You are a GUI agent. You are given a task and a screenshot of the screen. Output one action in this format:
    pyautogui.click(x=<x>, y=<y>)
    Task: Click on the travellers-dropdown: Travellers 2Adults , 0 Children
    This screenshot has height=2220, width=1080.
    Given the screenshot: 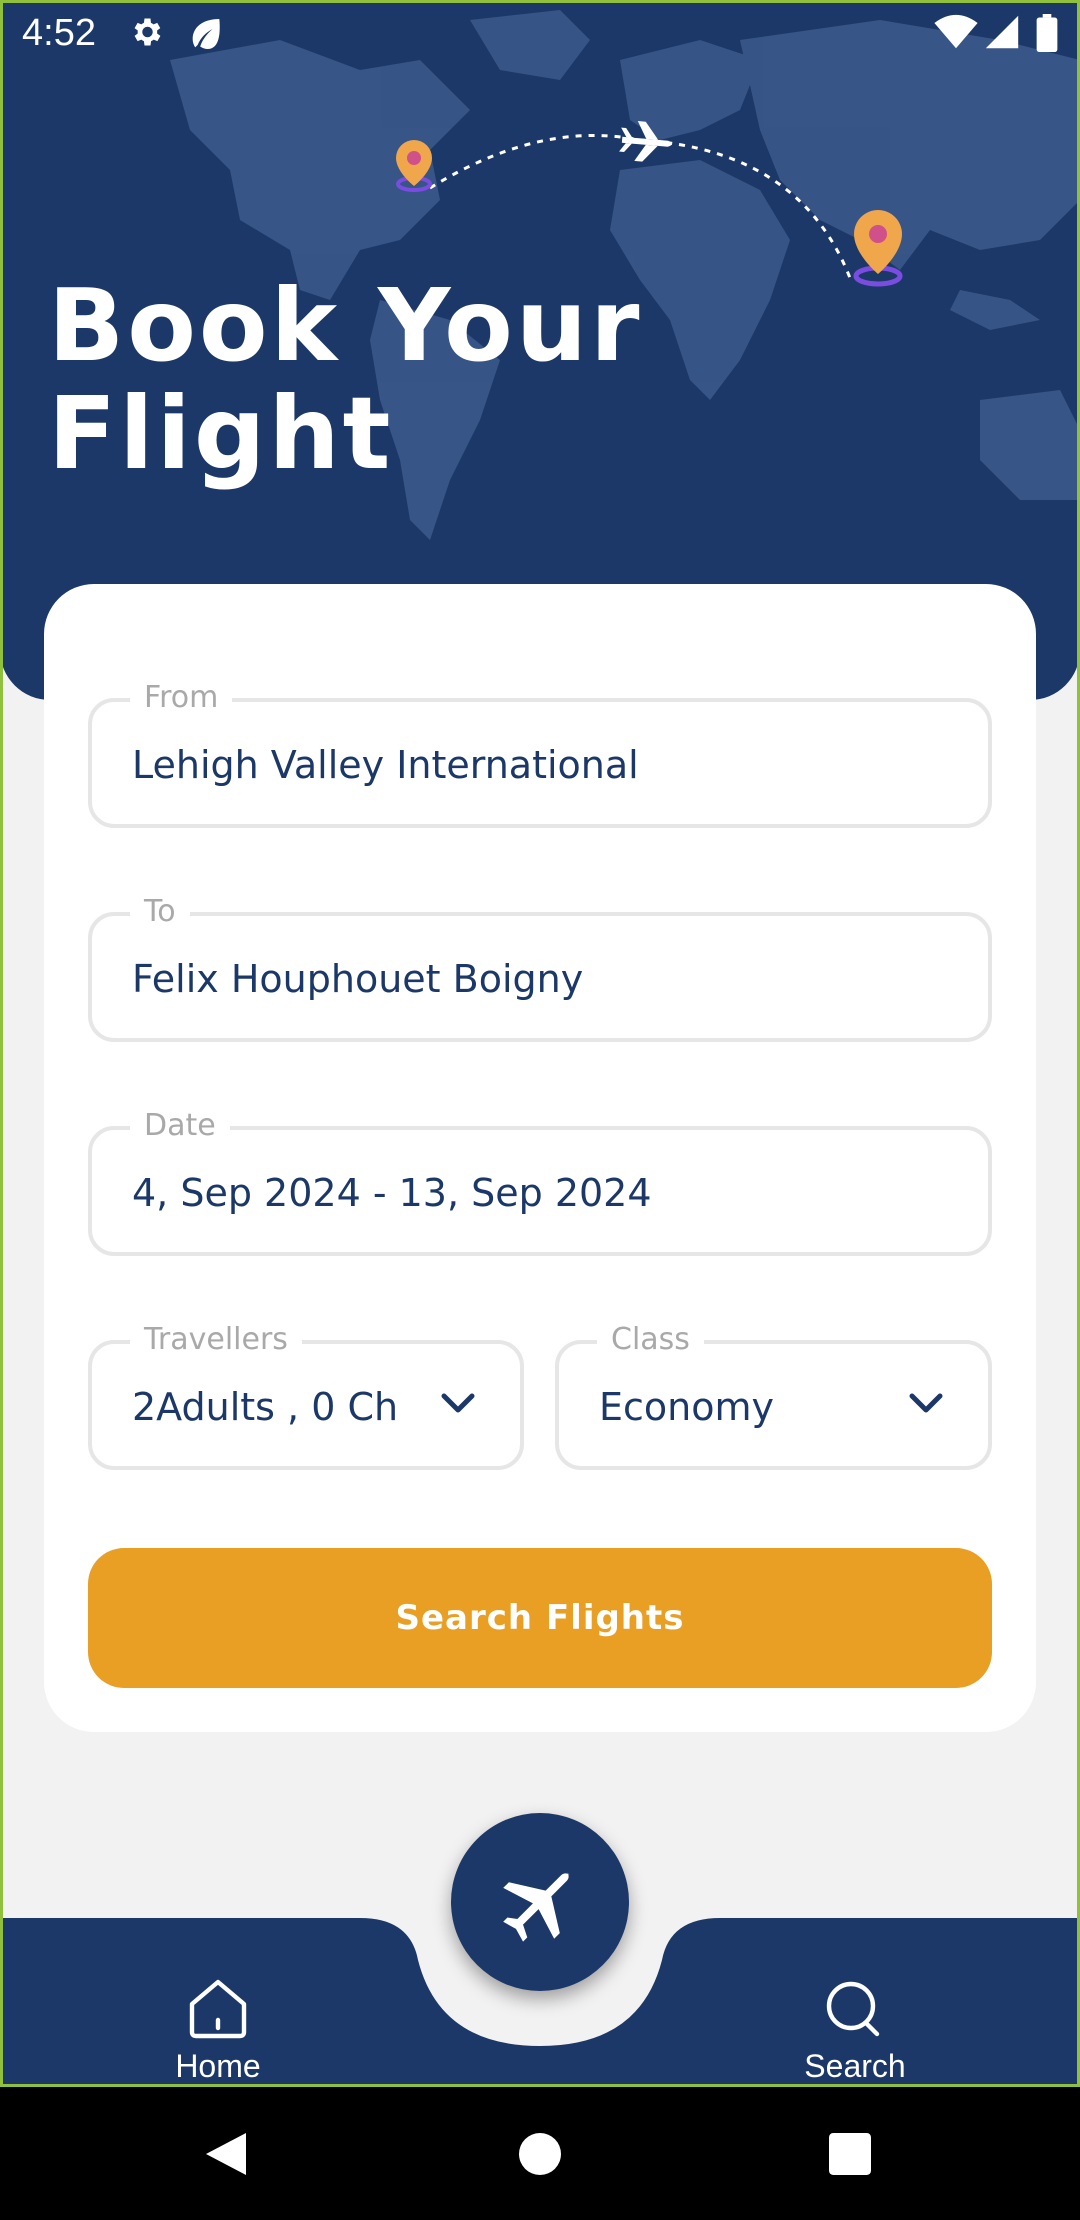 What is the action you would take?
    pyautogui.click(x=306, y=1396)
    